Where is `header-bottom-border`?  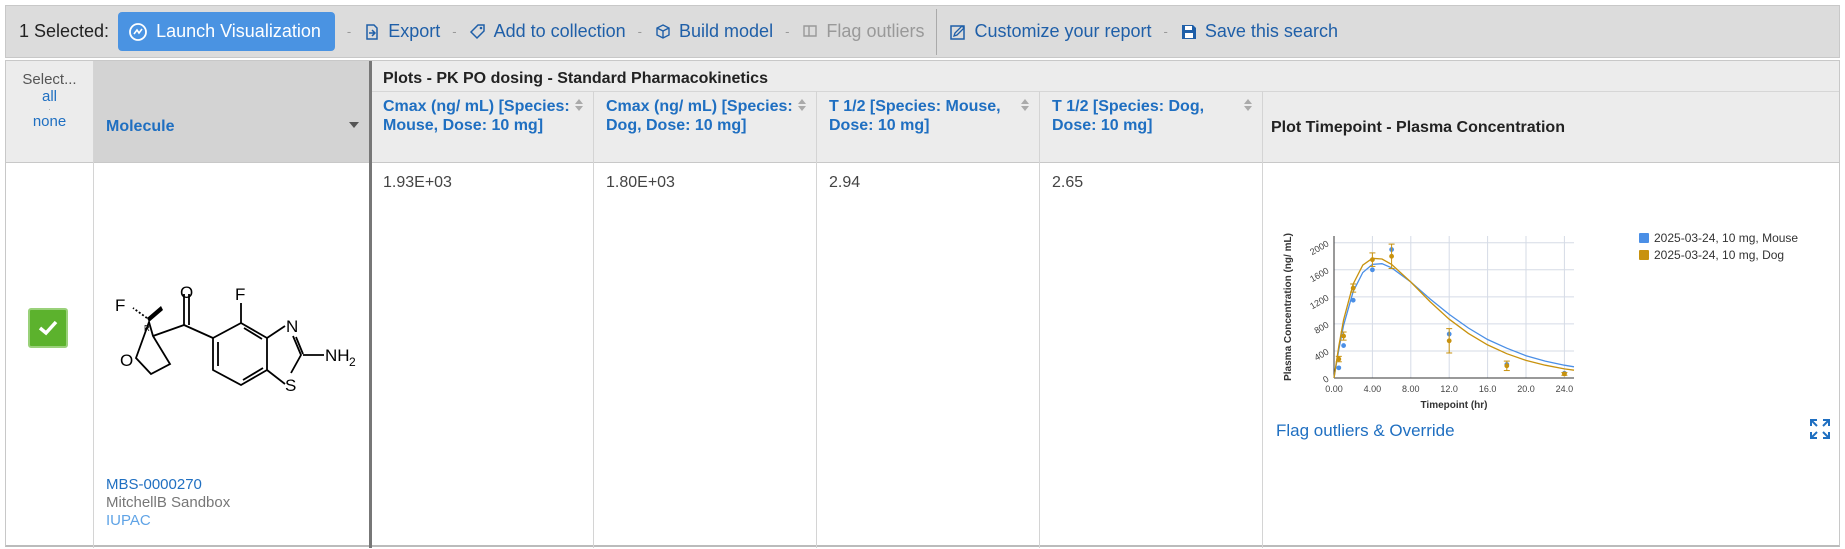 header-bottom-border is located at coordinates (922, 162).